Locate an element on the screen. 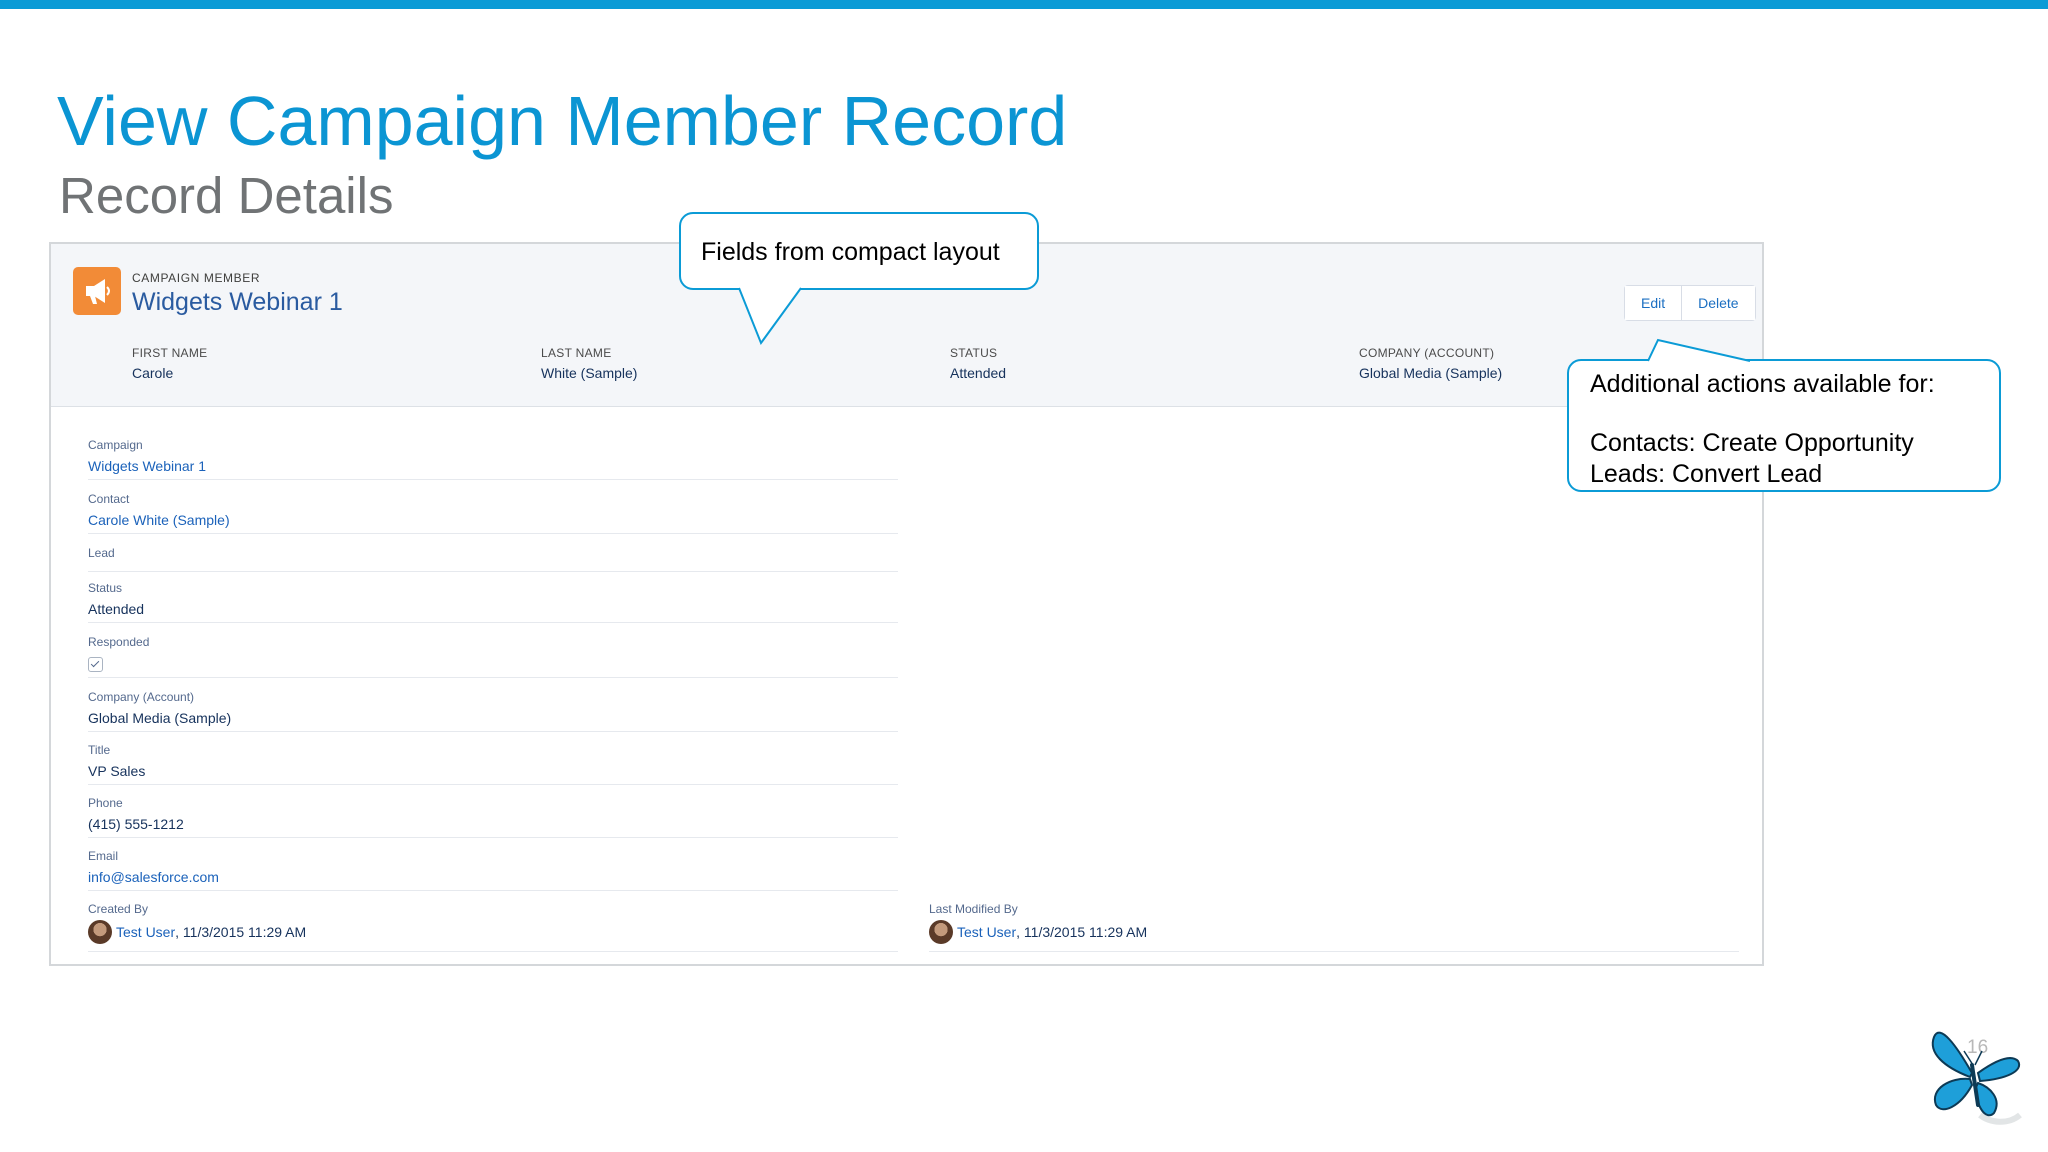 This screenshot has height=1152, width=2048. highlight-label: LAST NAME is located at coordinates (576, 353).